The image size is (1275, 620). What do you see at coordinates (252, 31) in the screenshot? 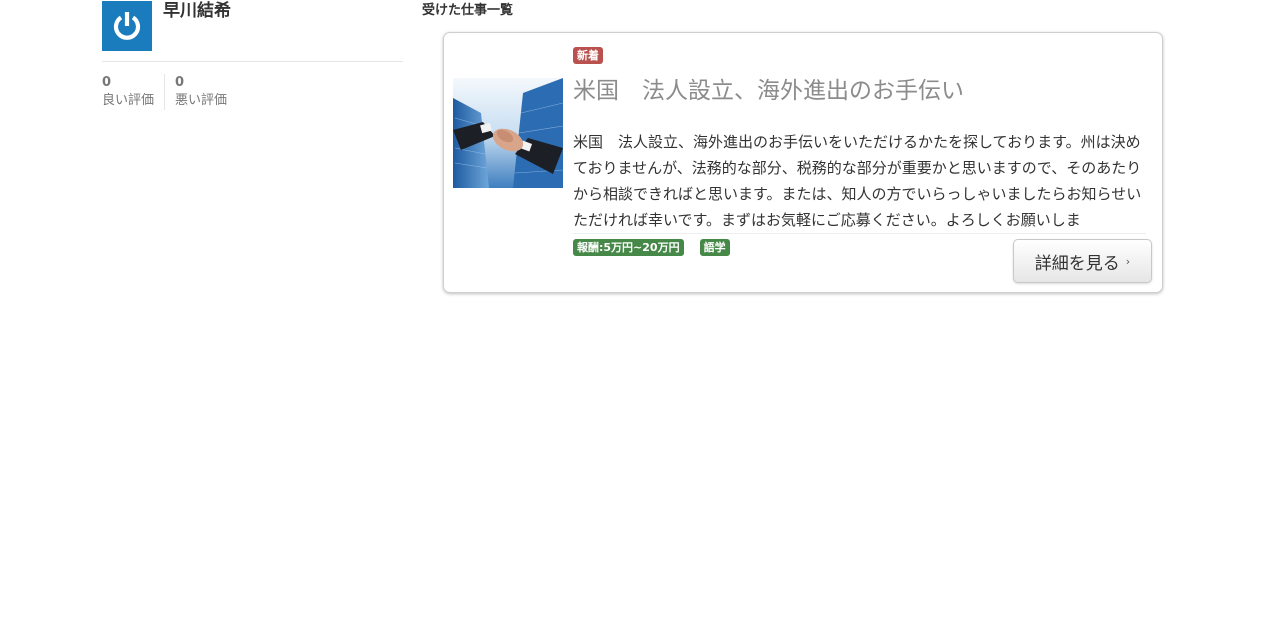
I see `profile-header: 早川結希` at bounding box center [252, 31].